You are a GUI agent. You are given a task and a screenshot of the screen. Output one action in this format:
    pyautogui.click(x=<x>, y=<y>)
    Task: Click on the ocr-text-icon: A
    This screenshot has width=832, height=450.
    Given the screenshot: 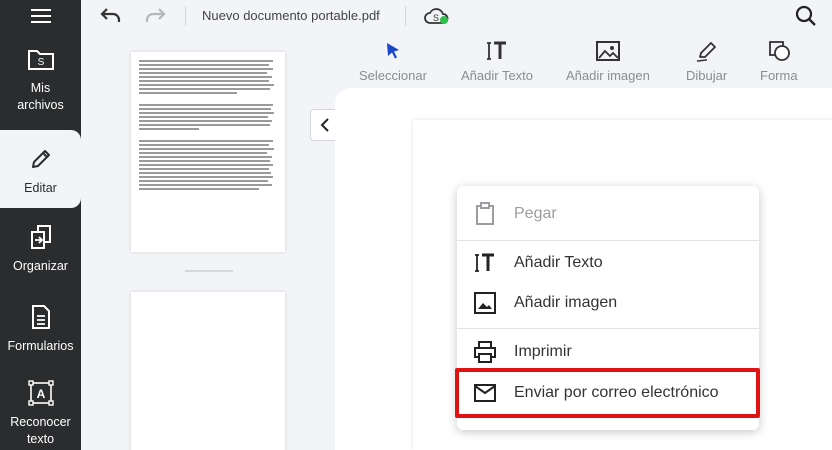 What is the action you would take?
    pyautogui.click(x=41, y=393)
    